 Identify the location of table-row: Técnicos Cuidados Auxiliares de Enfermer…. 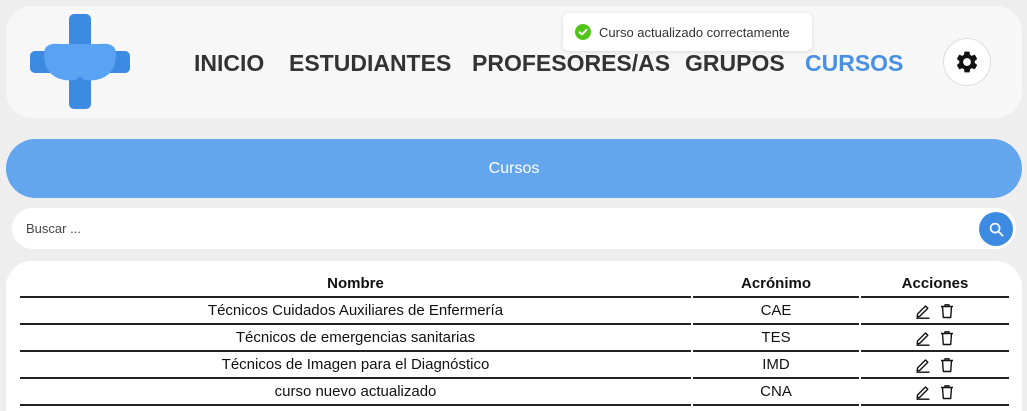
(514, 311).